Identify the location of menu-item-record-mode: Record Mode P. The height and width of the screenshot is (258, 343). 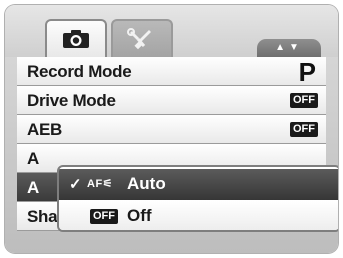
(171, 72).